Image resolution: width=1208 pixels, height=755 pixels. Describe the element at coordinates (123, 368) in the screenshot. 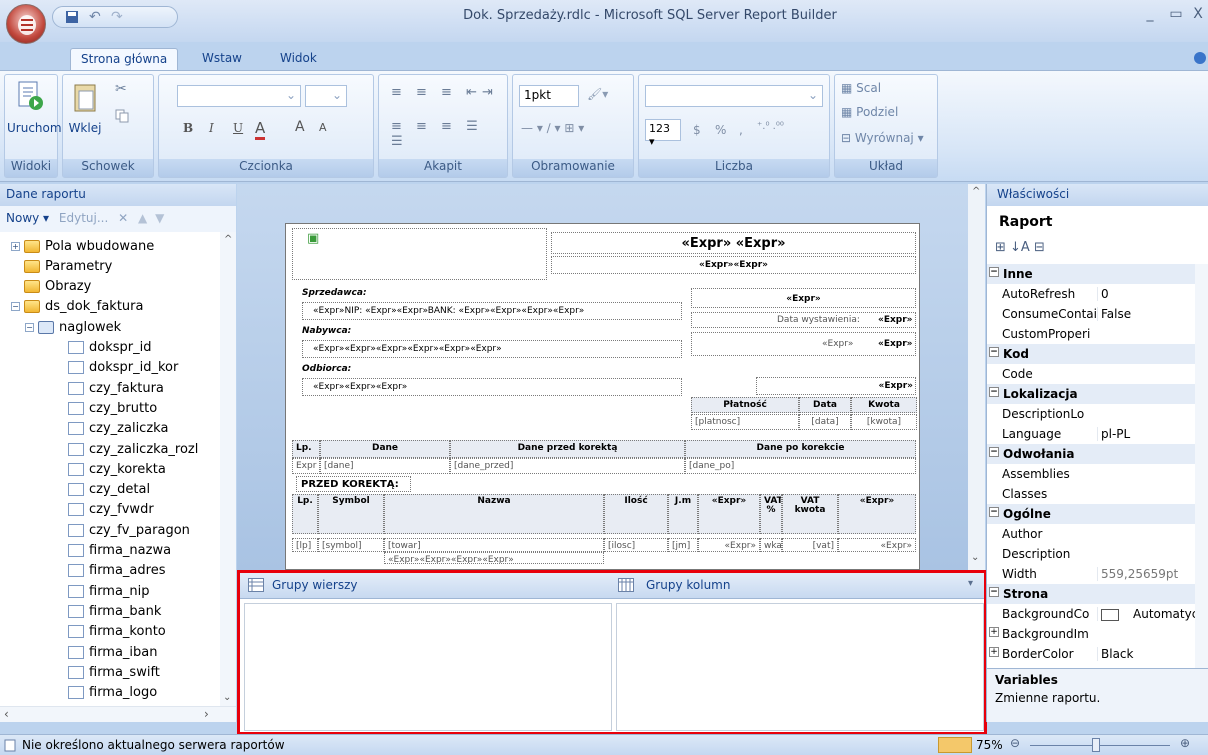

I see `tree-item-dokspr_id_kor: dokspr_id_kor` at that location.